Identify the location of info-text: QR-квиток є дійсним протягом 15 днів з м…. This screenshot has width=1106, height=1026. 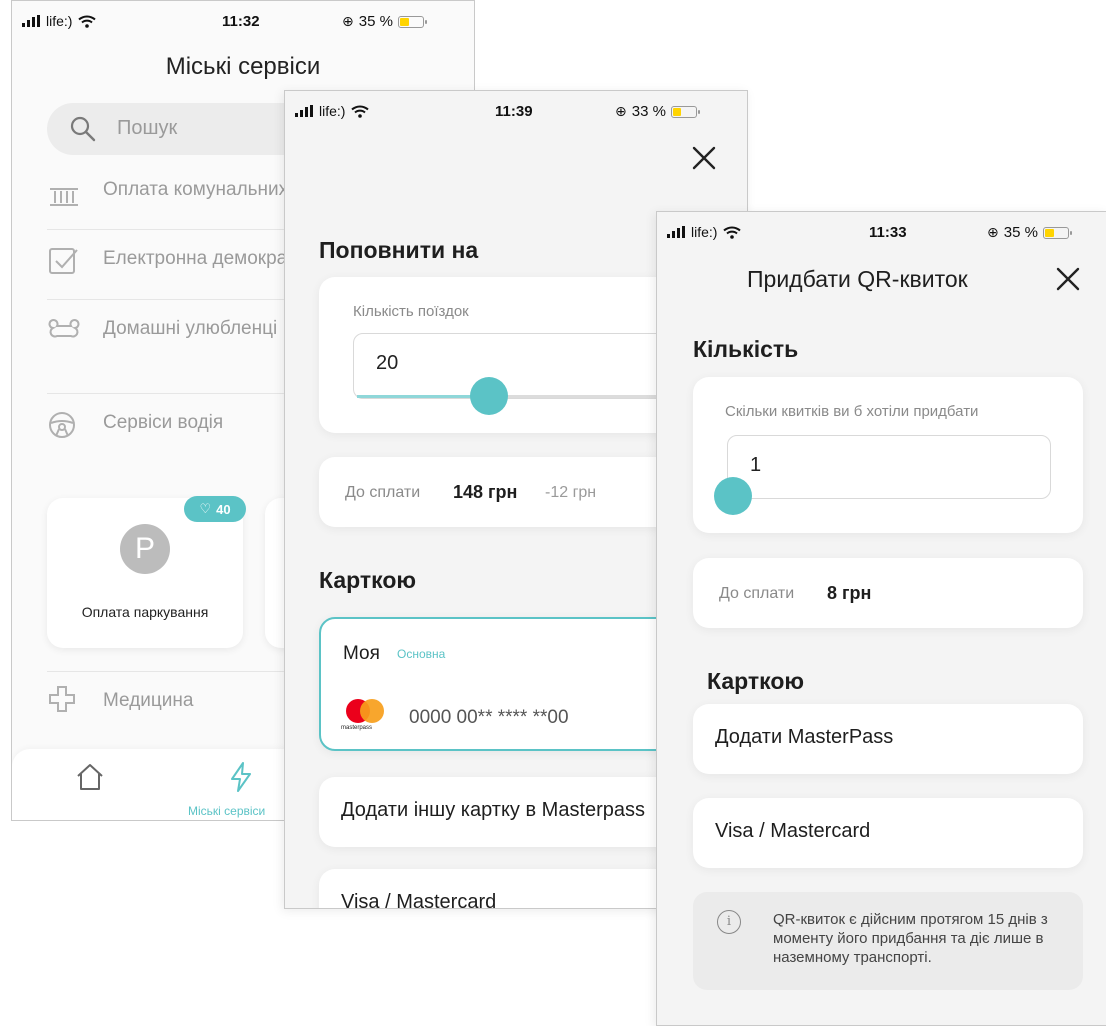
(910, 938).